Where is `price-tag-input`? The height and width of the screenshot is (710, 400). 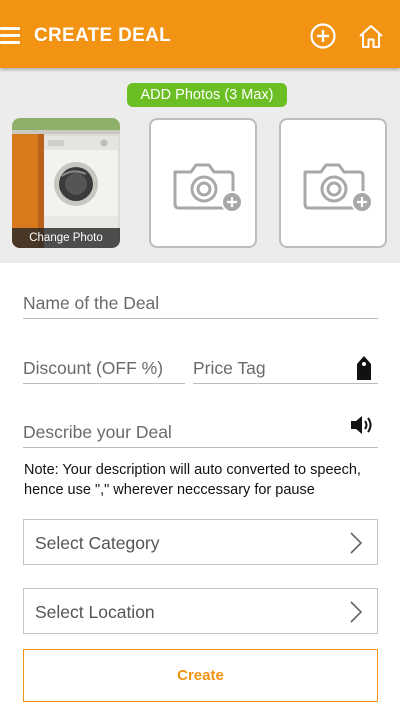
price-tag-input is located at coordinates (285, 369).